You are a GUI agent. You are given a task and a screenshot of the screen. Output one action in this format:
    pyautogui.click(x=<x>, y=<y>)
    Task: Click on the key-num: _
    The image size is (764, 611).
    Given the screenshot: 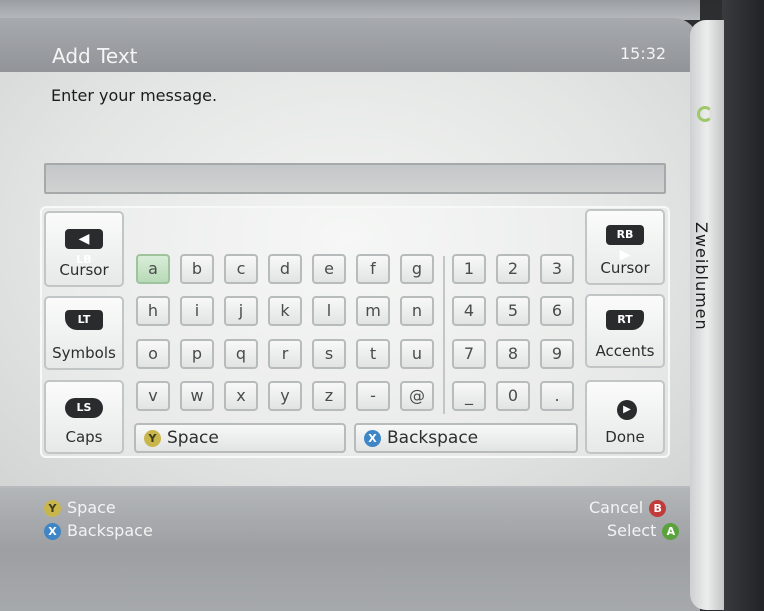 What is the action you would take?
    pyautogui.click(x=469, y=396)
    